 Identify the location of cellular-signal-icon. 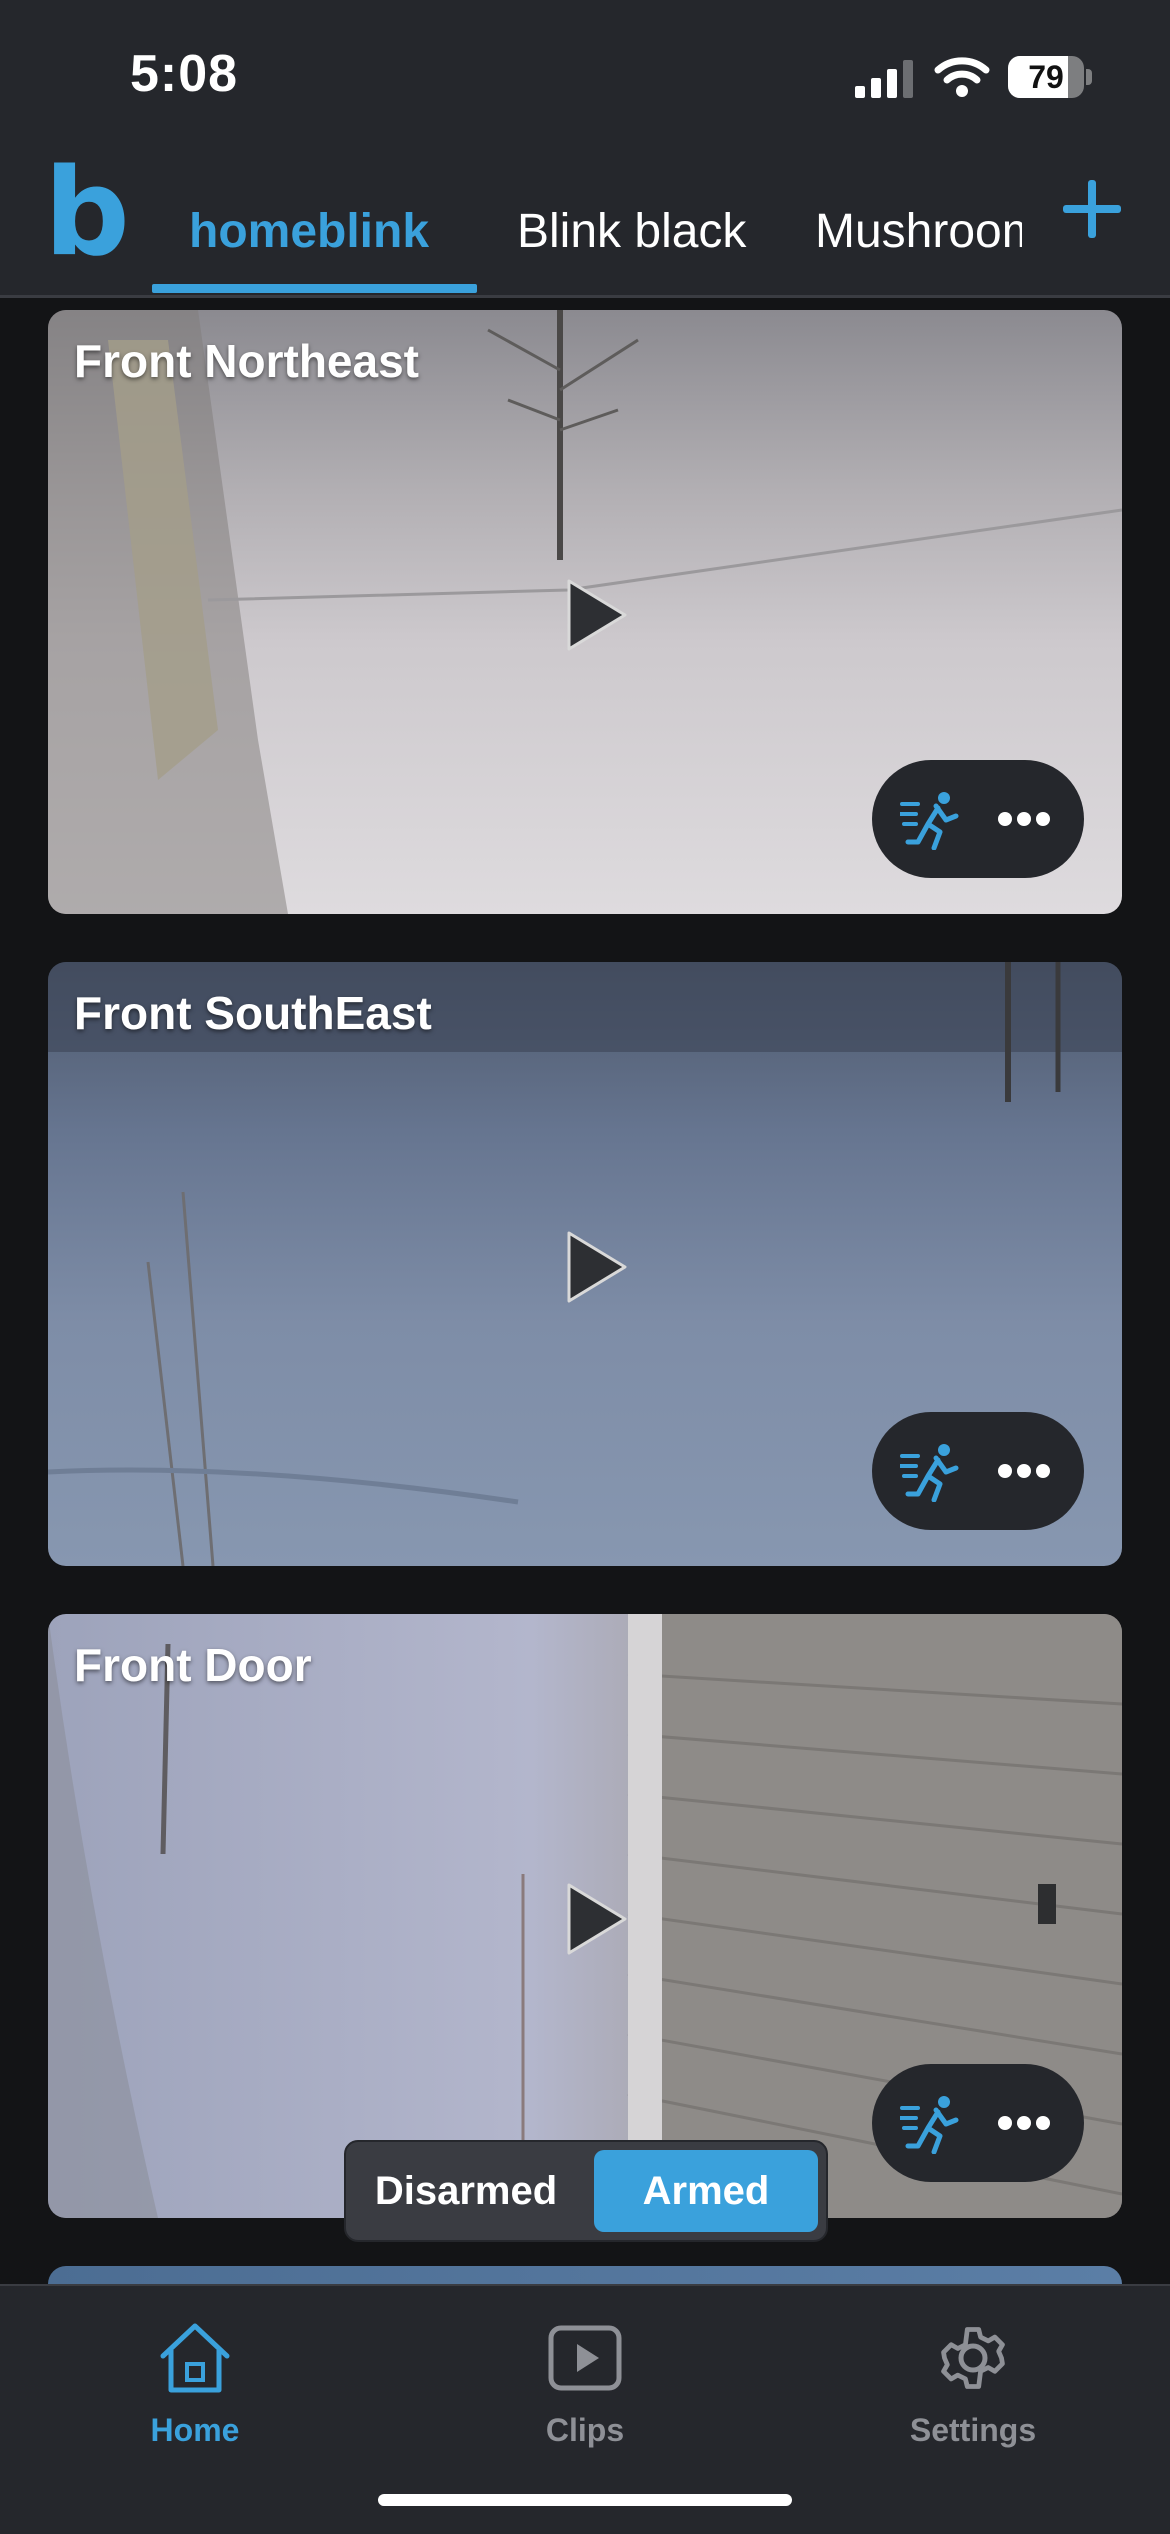
(884, 79).